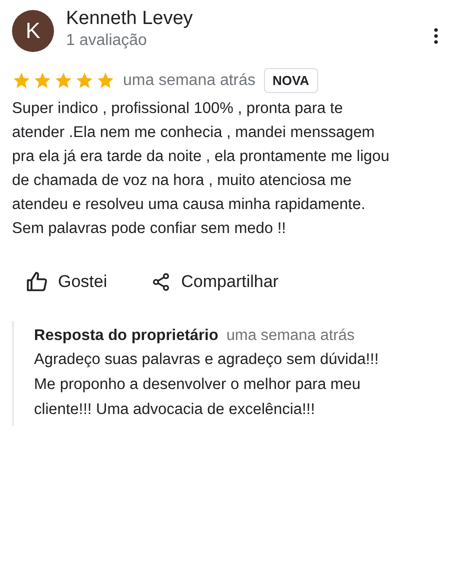 The width and height of the screenshot is (458, 581). Describe the element at coordinates (33, 31) in the screenshot. I see `avatar: K` at that location.